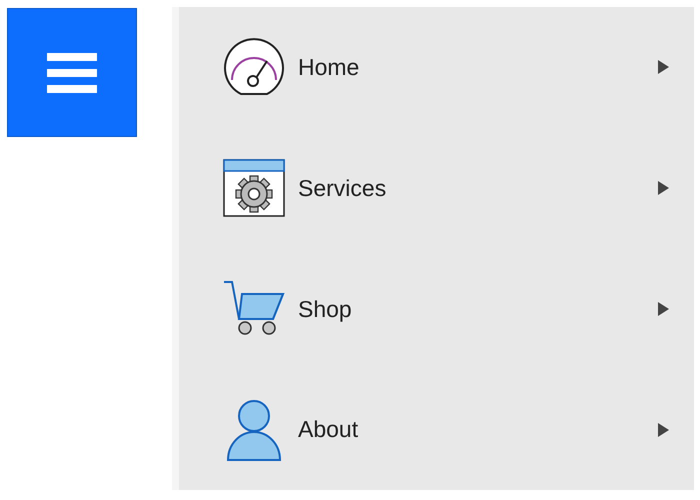 This screenshot has width=700, height=500. What do you see at coordinates (254, 429) in the screenshot?
I see `person-icon` at bounding box center [254, 429].